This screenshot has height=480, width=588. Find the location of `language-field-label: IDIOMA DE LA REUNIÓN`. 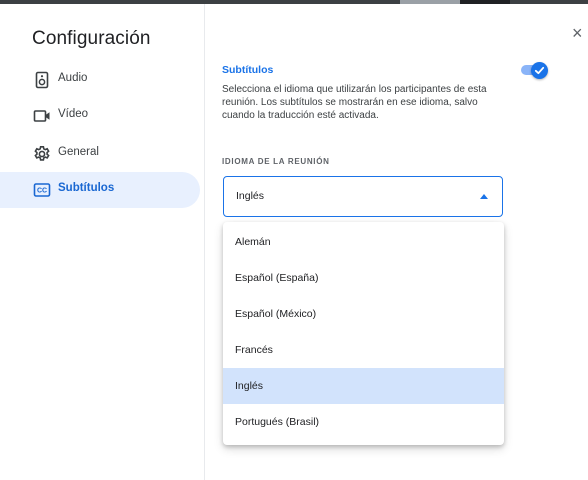

language-field-label: IDIOMA DE LA REUNIÓN is located at coordinates (276, 161).